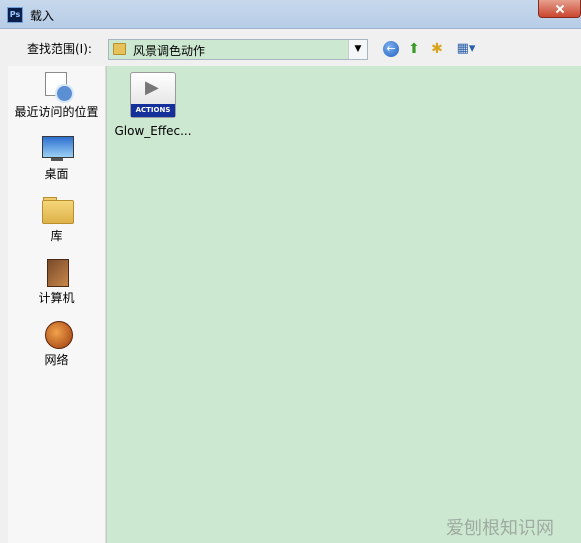  Describe the element at coordinates (119, 49) in the screenshot. I see `folder-icon` at that location.